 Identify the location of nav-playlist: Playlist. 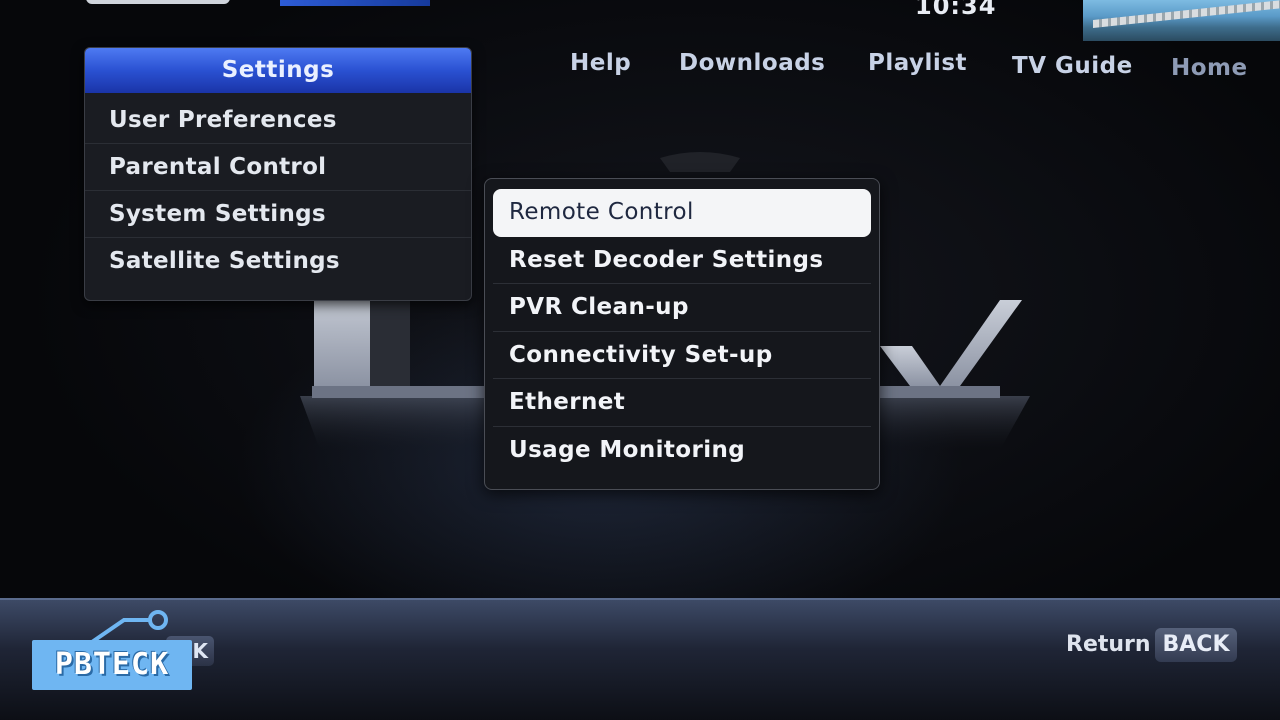
(917, 63).